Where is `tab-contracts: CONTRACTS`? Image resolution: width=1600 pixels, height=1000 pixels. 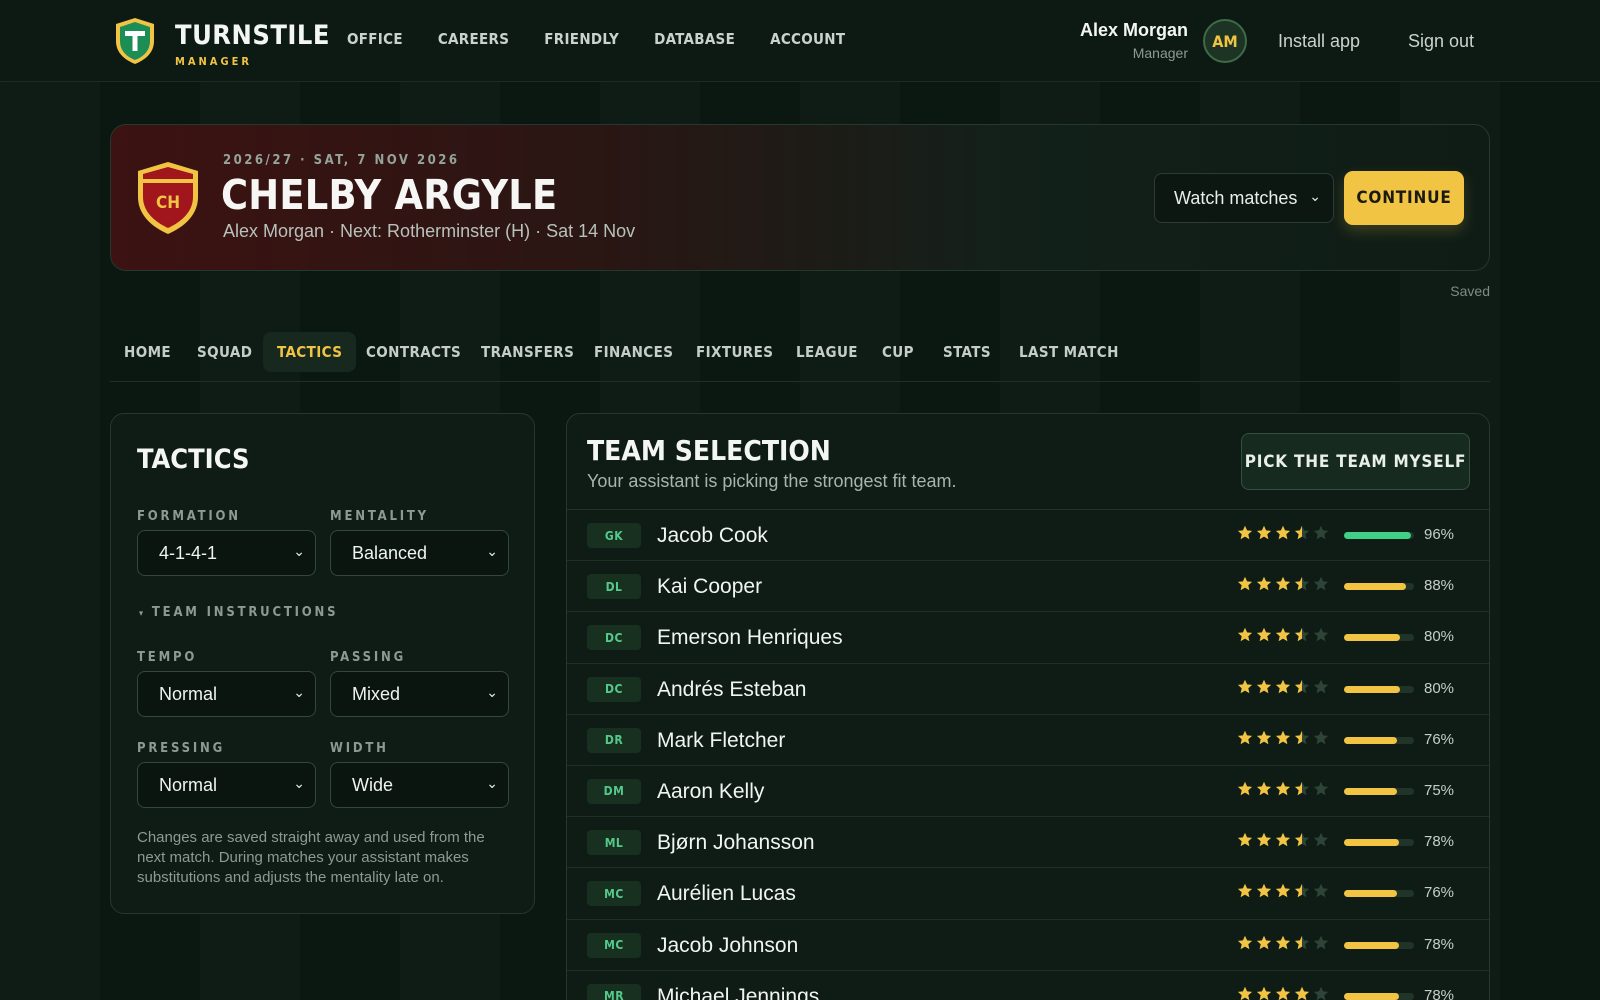 tab-contracts: CONTRACTS is located at coordinates (413, 352).